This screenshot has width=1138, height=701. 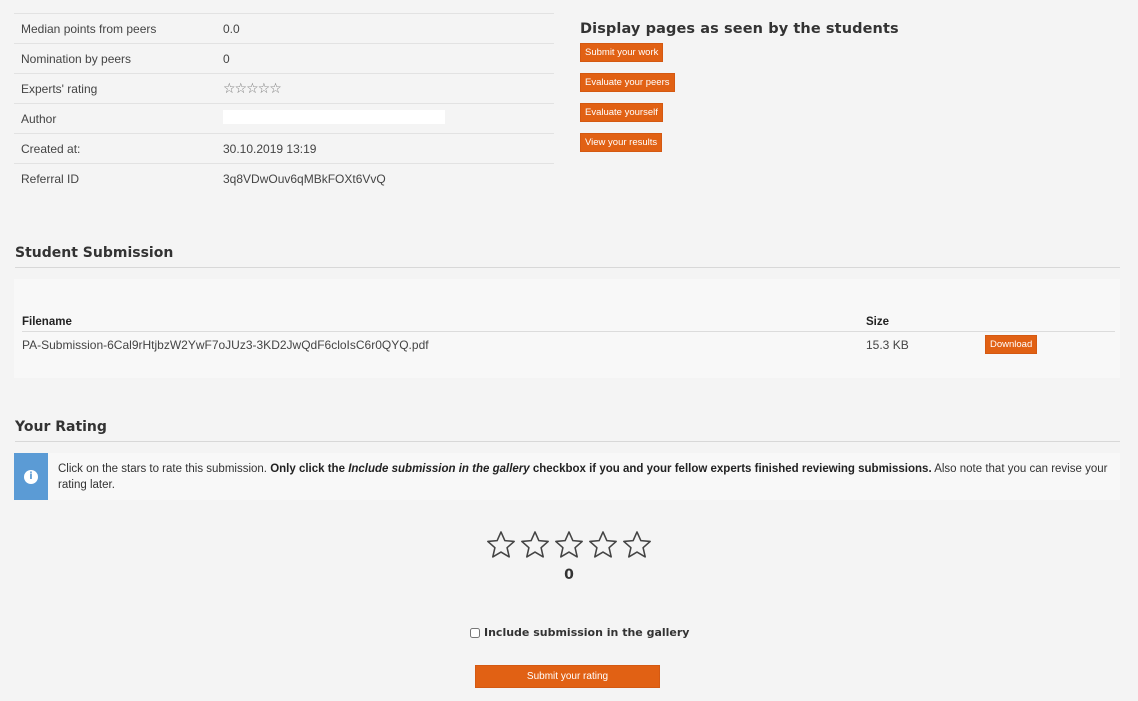 I want to click on submit-rating-button: Submit your rating, so click(x=567, y=676).